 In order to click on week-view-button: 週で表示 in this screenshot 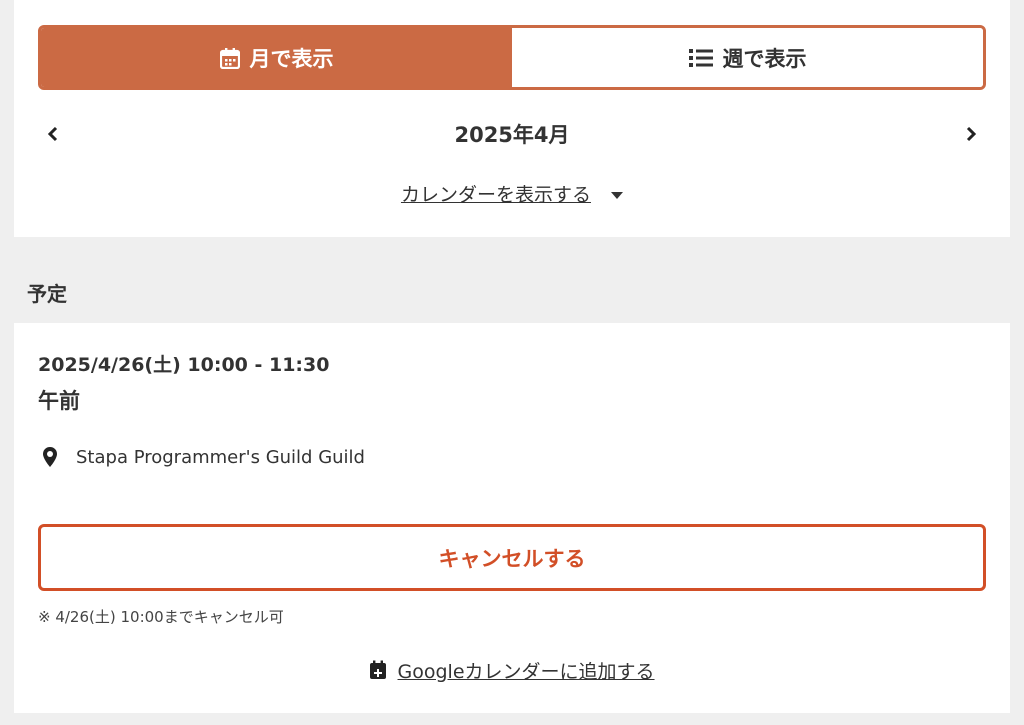, I will do `click(747, 57)`.